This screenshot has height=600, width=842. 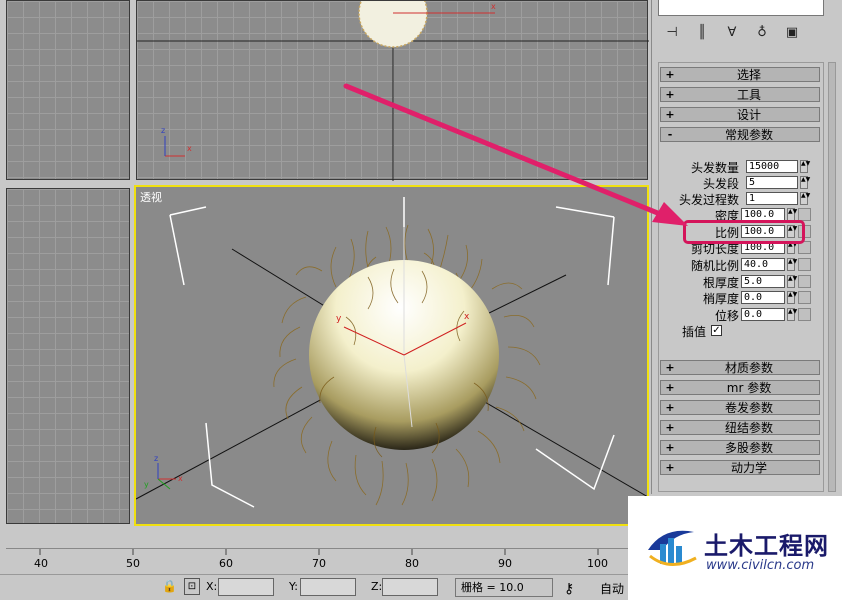 I want to click on tick-label: 80, so click(x=412, y=563).